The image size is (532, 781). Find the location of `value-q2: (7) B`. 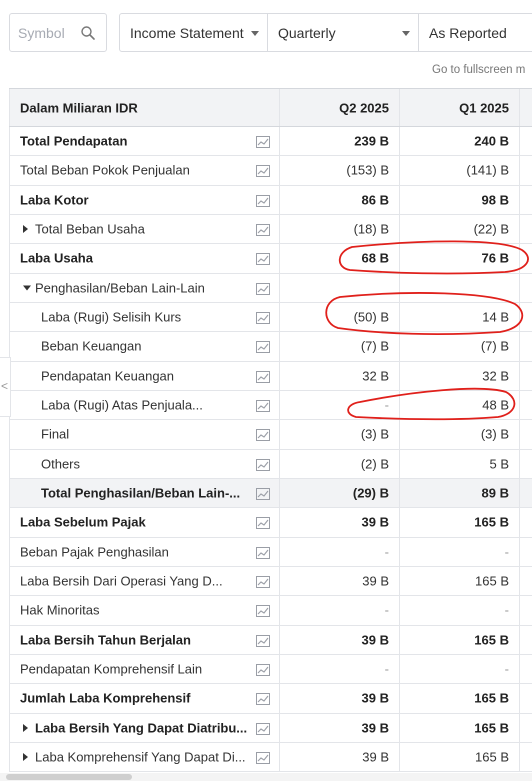

value-q2: (7) B is located at coordinates (374, 346).